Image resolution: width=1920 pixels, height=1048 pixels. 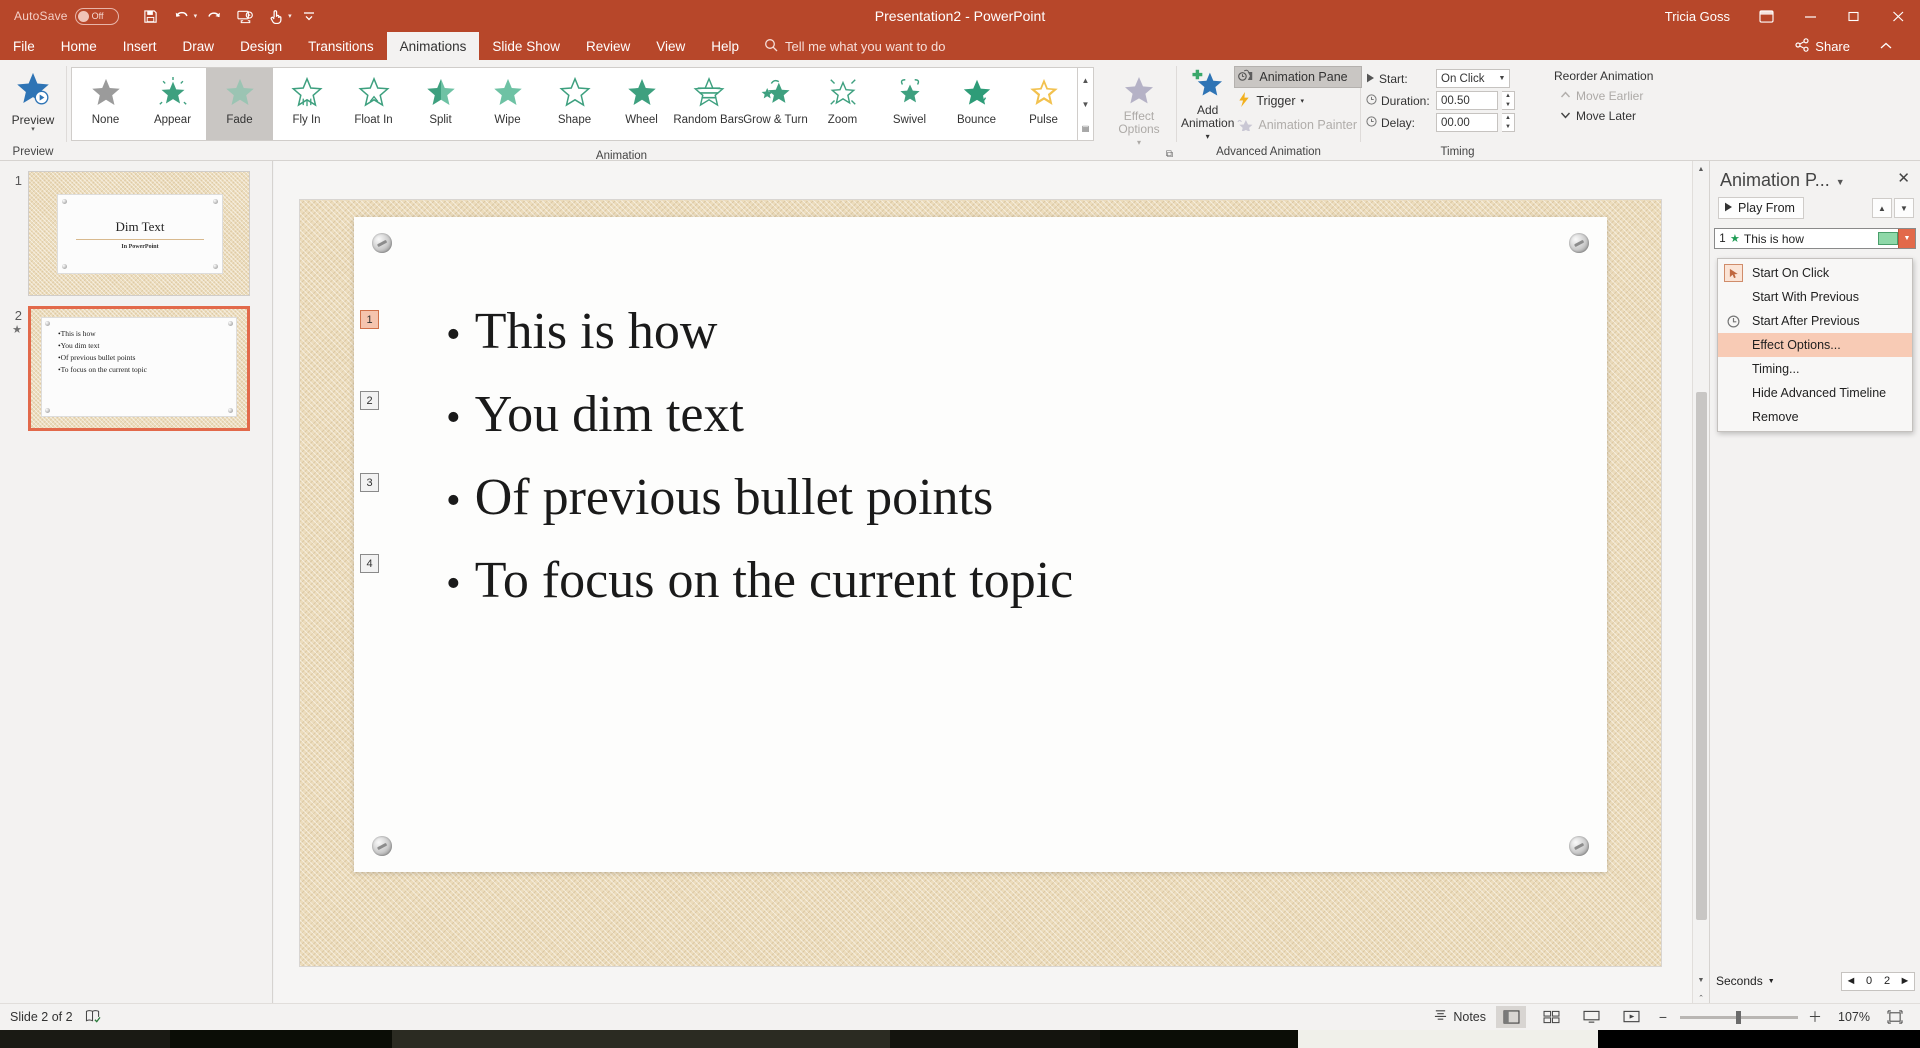 What do you see at coordinates (151, 16) in the screenshot?
I see `save-icon` at bounding box center [151, 16].